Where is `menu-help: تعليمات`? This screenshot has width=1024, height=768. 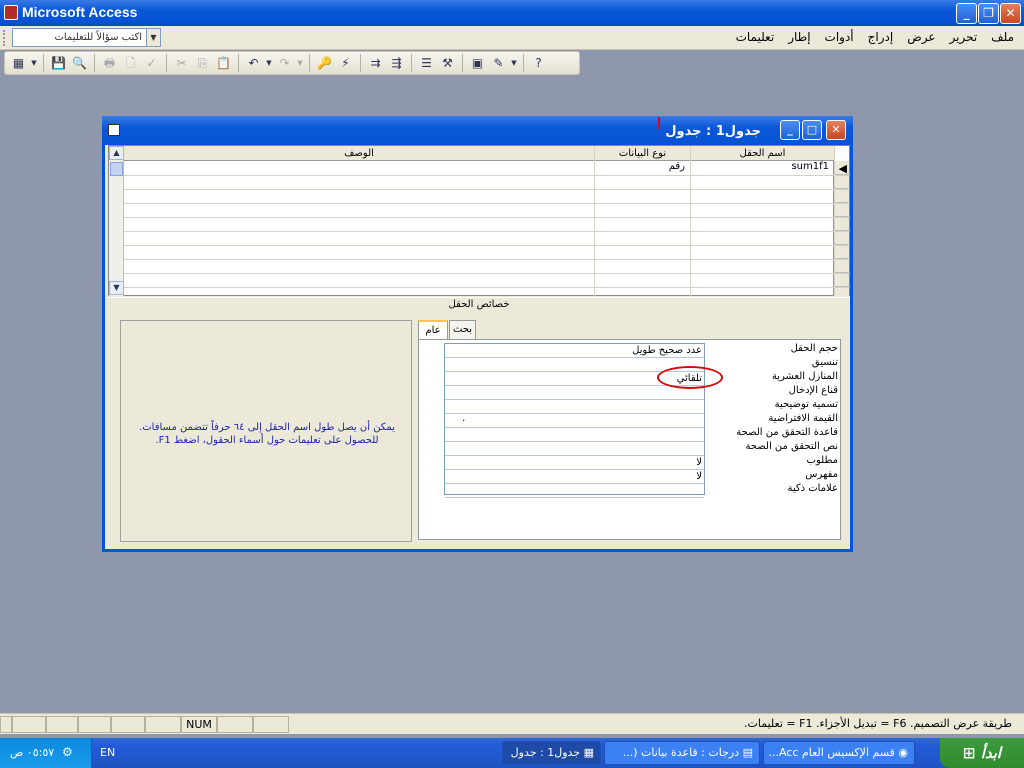 menu-help: تعليمات is located at coordinates (755, 37).